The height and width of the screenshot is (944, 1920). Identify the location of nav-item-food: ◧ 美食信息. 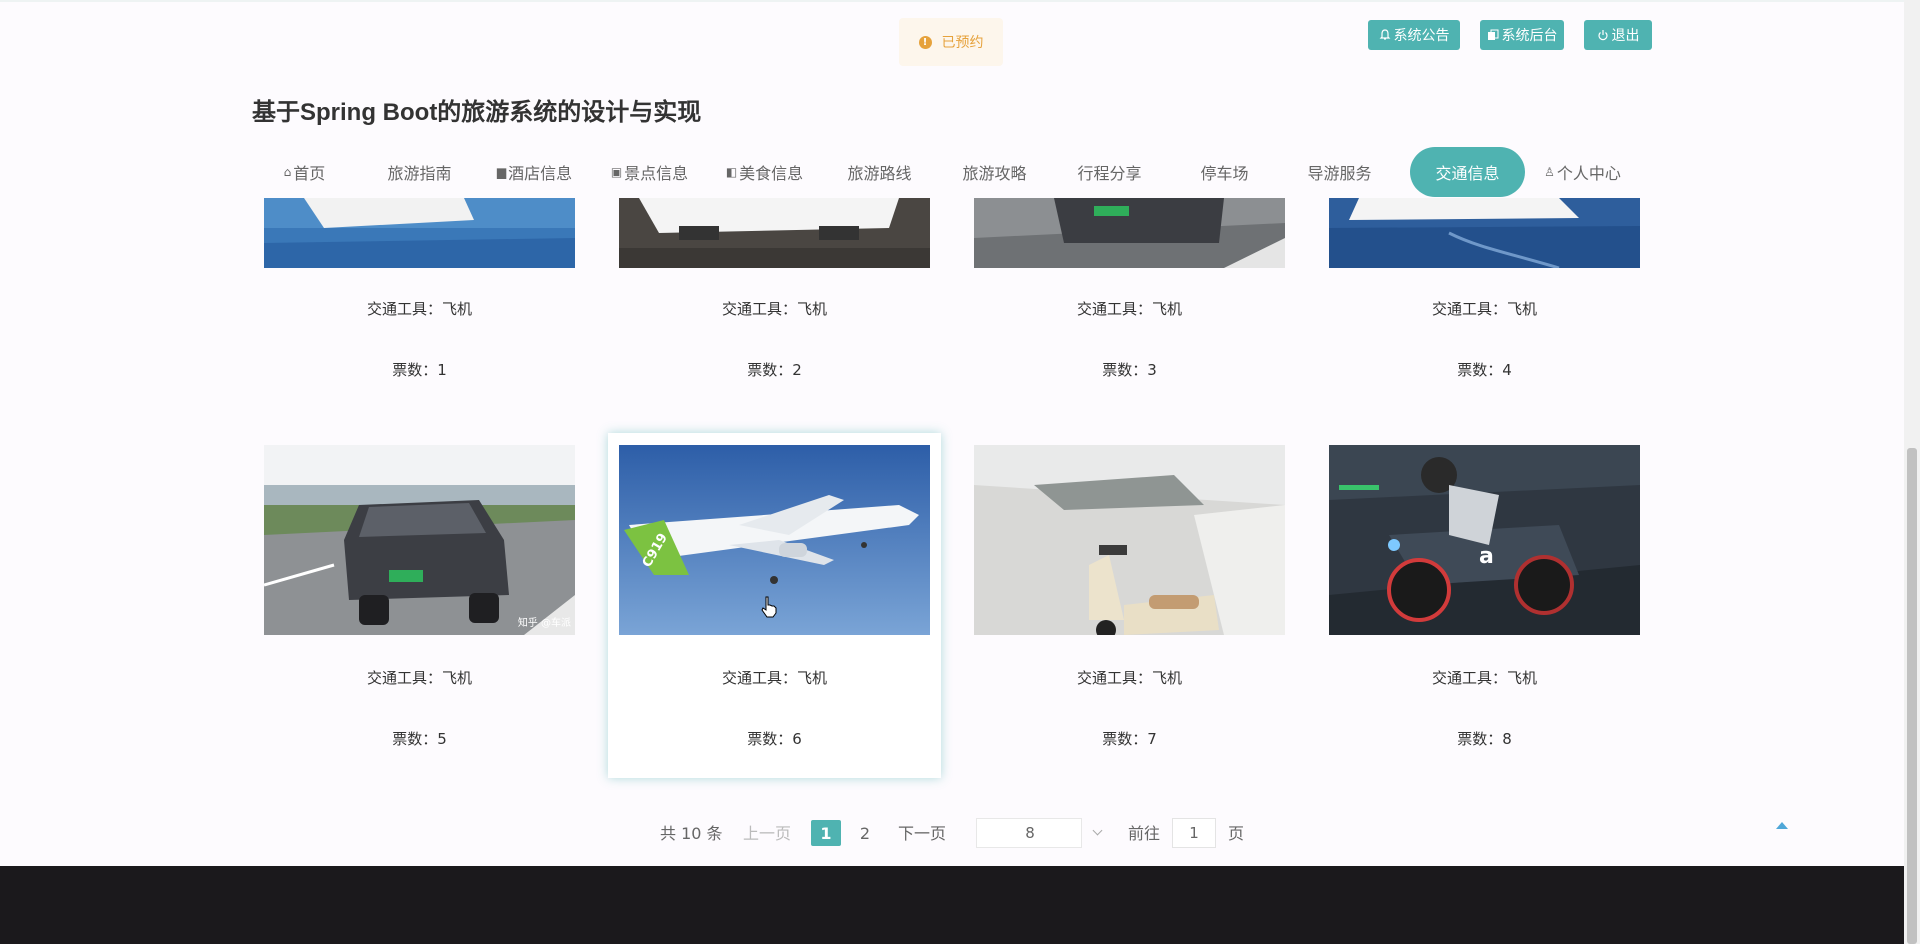
(764, 172).